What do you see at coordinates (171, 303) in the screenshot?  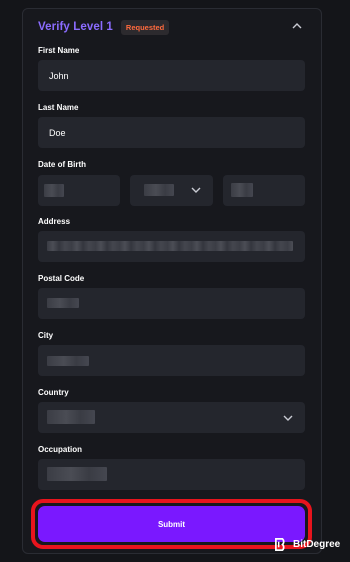 I see `postal-code-field` at bounding box center [171, 303].